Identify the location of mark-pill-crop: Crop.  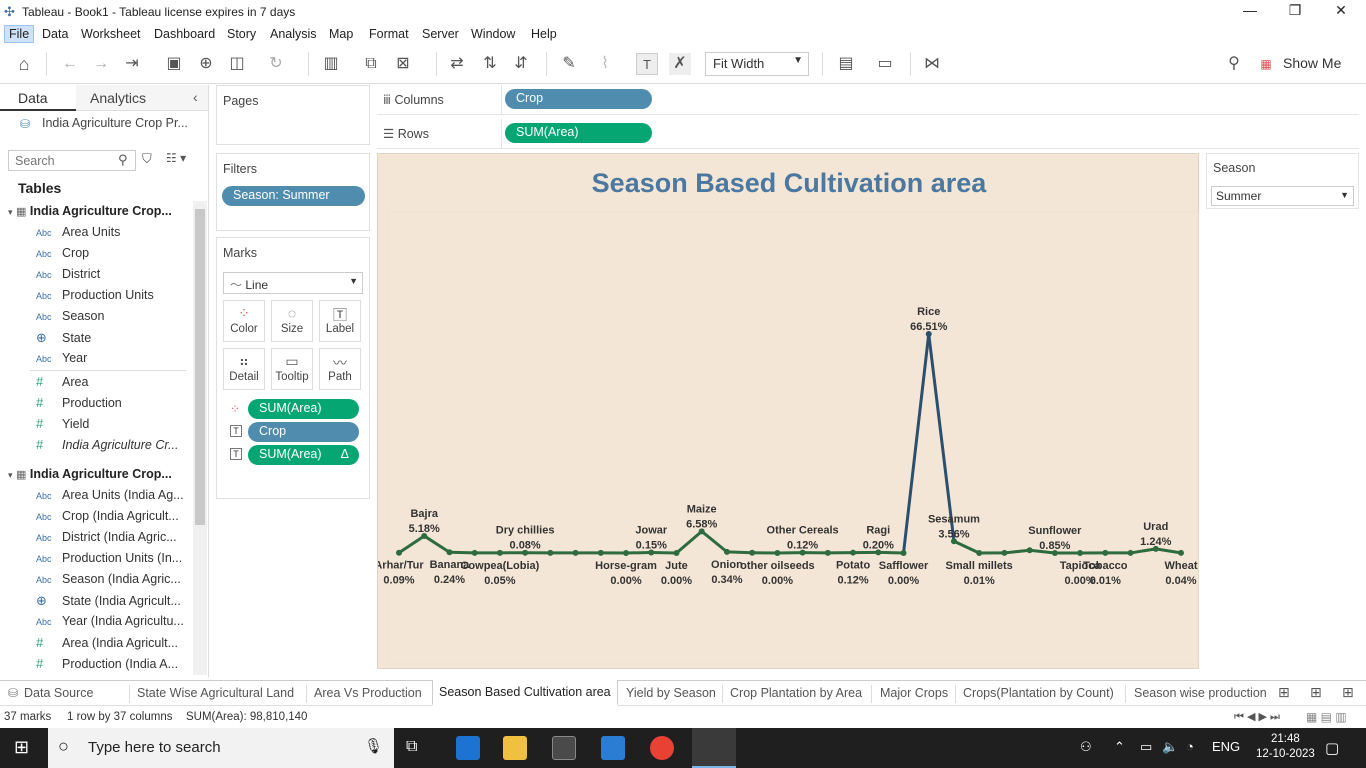
(303, 432).